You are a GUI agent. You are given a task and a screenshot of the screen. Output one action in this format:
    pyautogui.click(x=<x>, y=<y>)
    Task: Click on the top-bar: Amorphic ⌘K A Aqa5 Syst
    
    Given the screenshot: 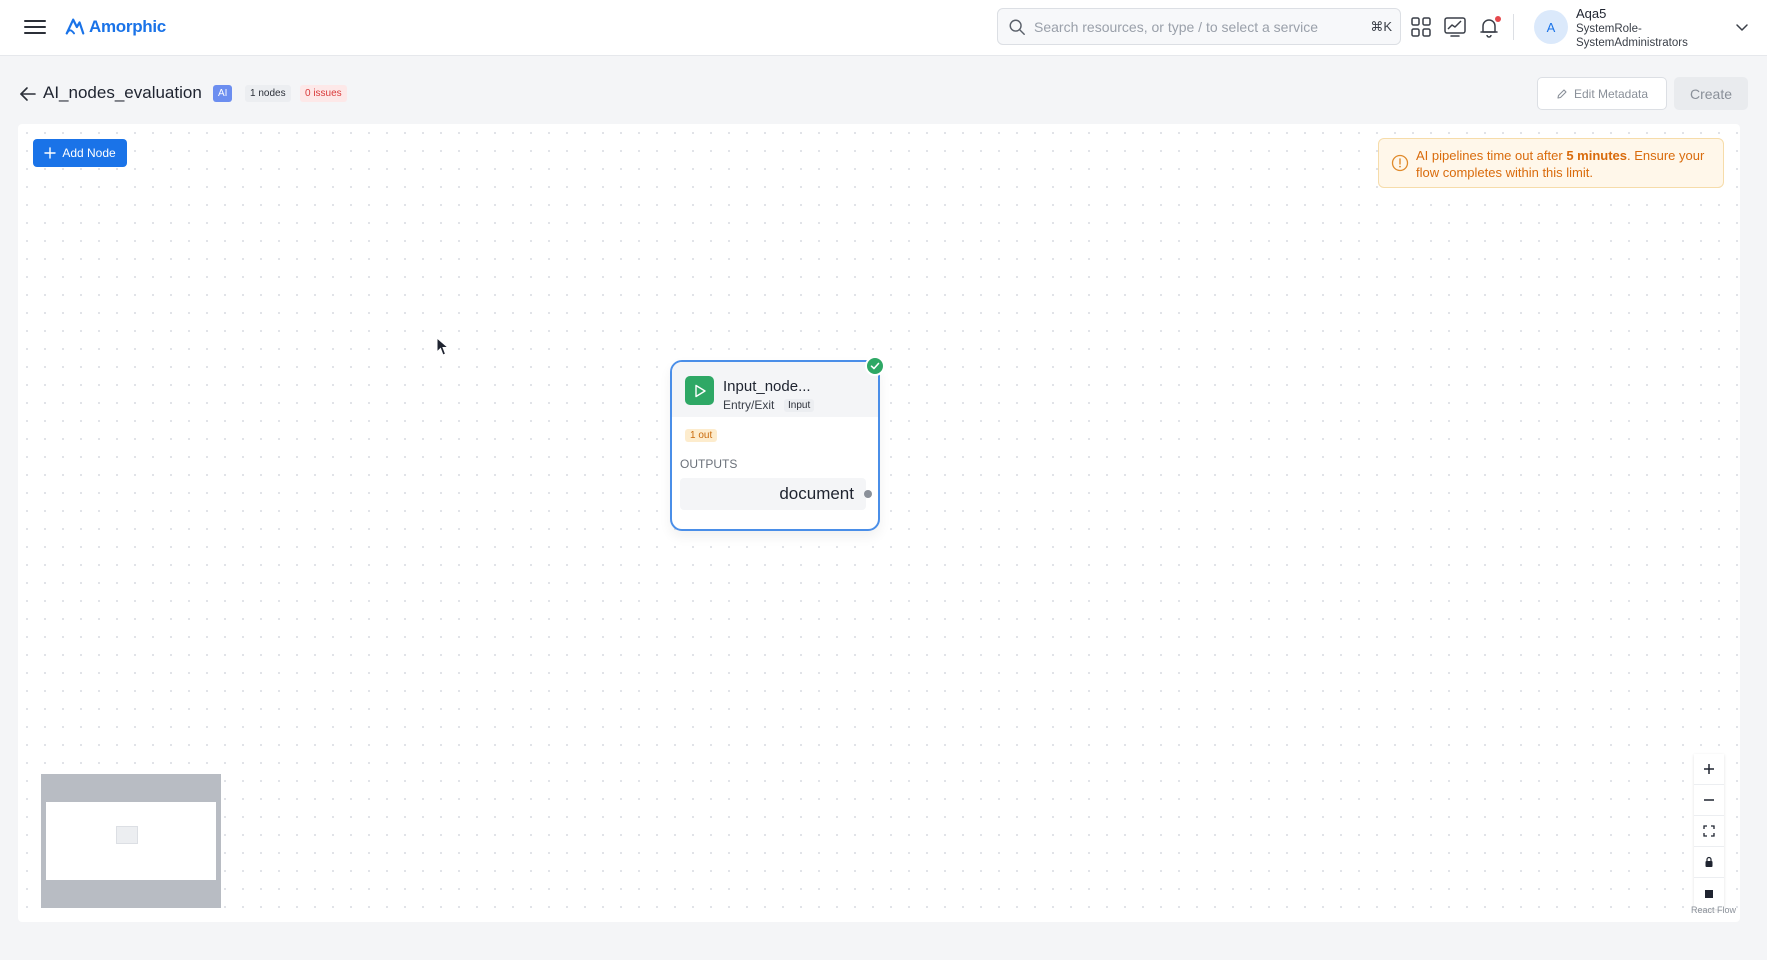 What is the action you would take?
    pyautogui.click(x=883, y=28)
    